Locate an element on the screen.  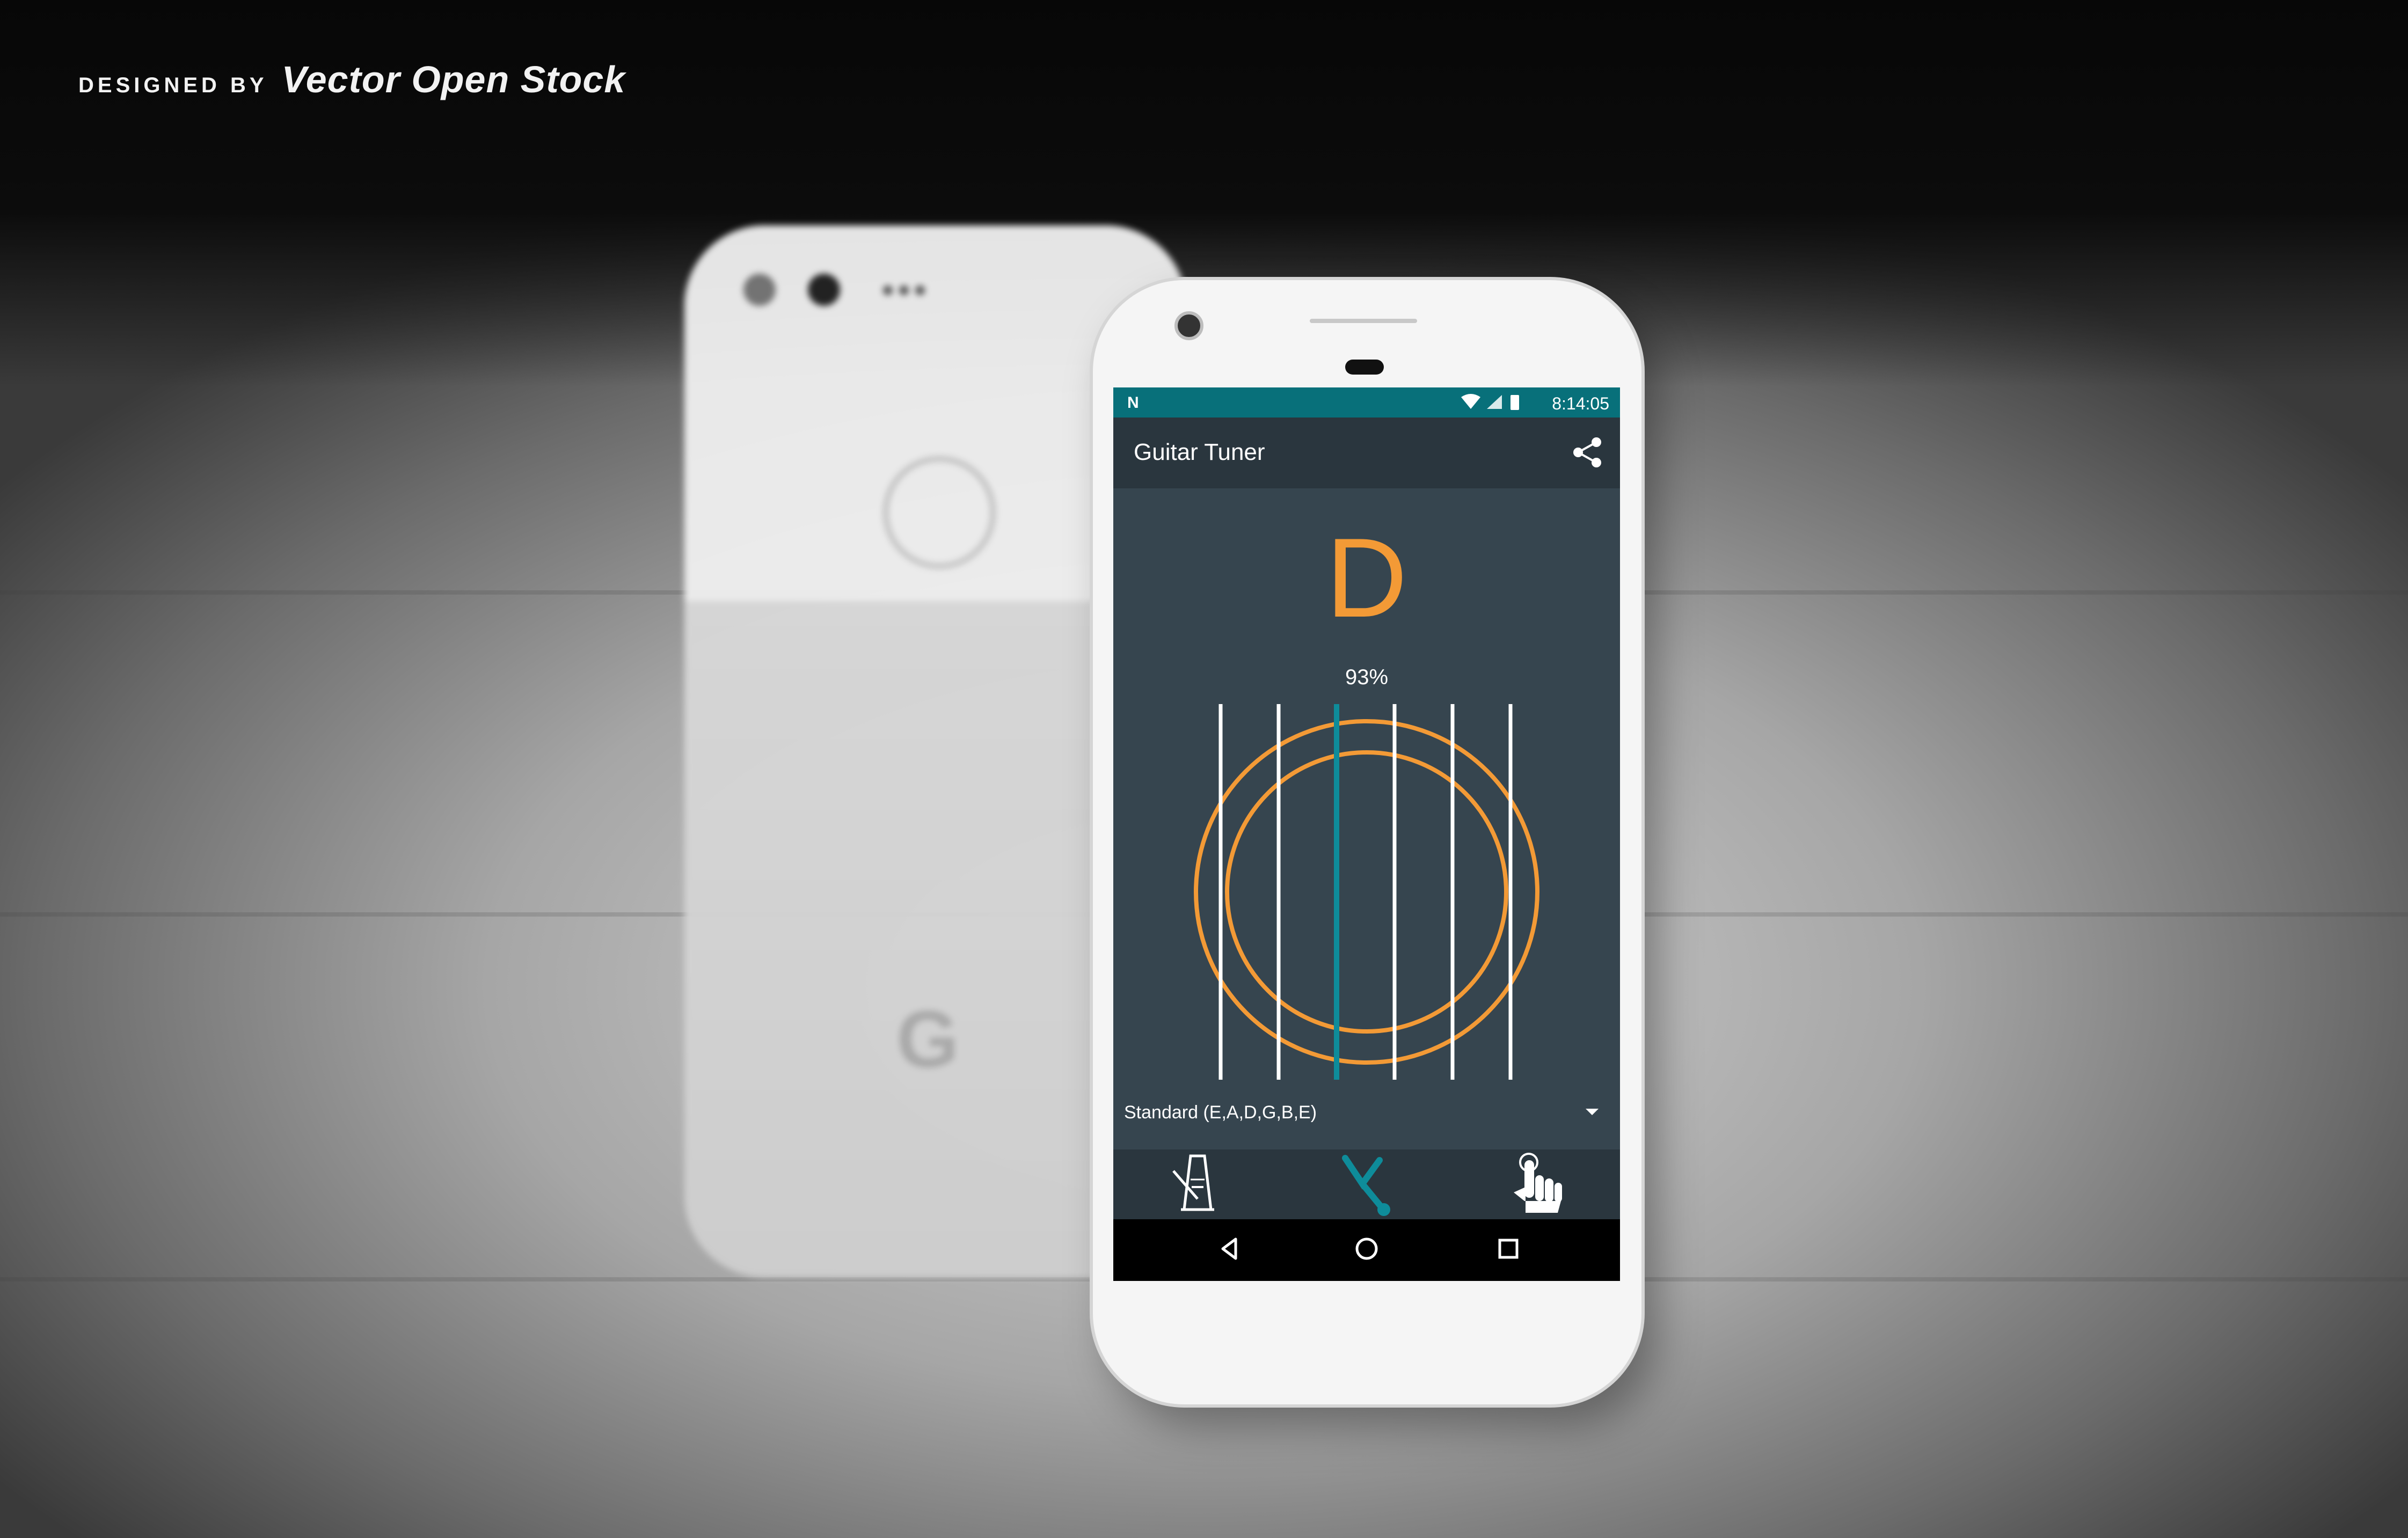
earpiece-speaker is located at coordinates (1363, 321).